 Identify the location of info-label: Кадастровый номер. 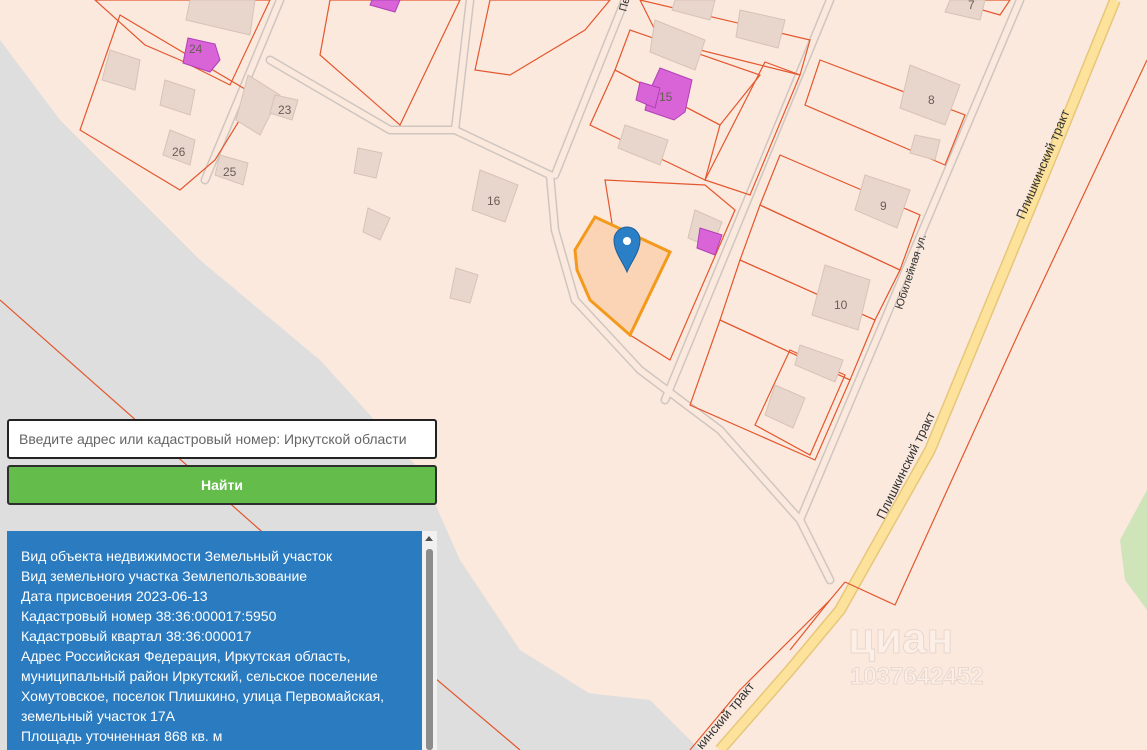
(86, 616).